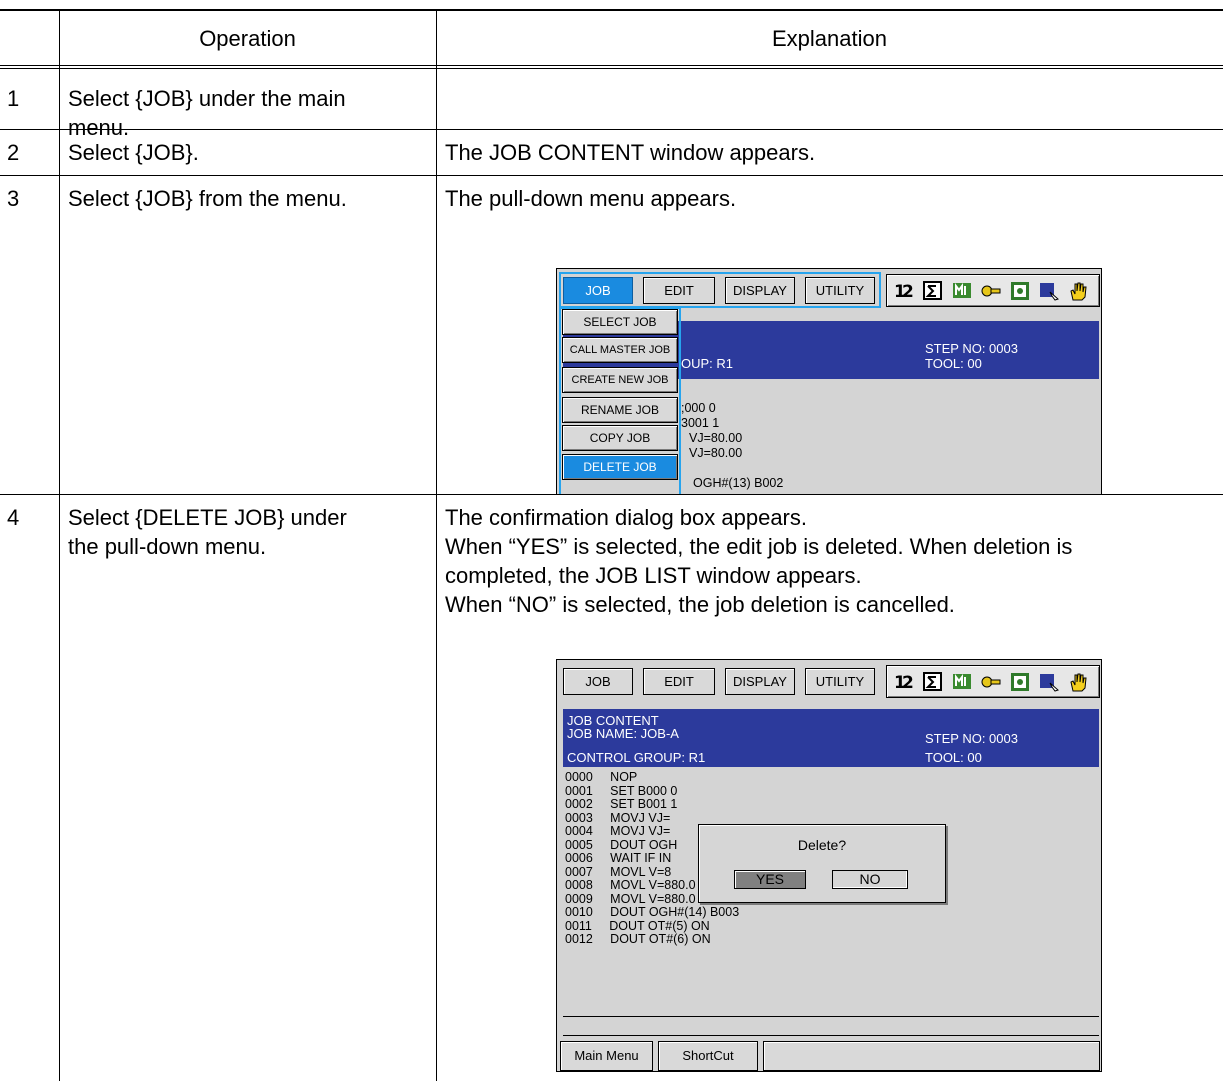 The image size is (1223, 1081). Describe the element at coordinates (620, 410) in the screenshot. I see `rename-job-menu-item: RENAME JOB` at that location.